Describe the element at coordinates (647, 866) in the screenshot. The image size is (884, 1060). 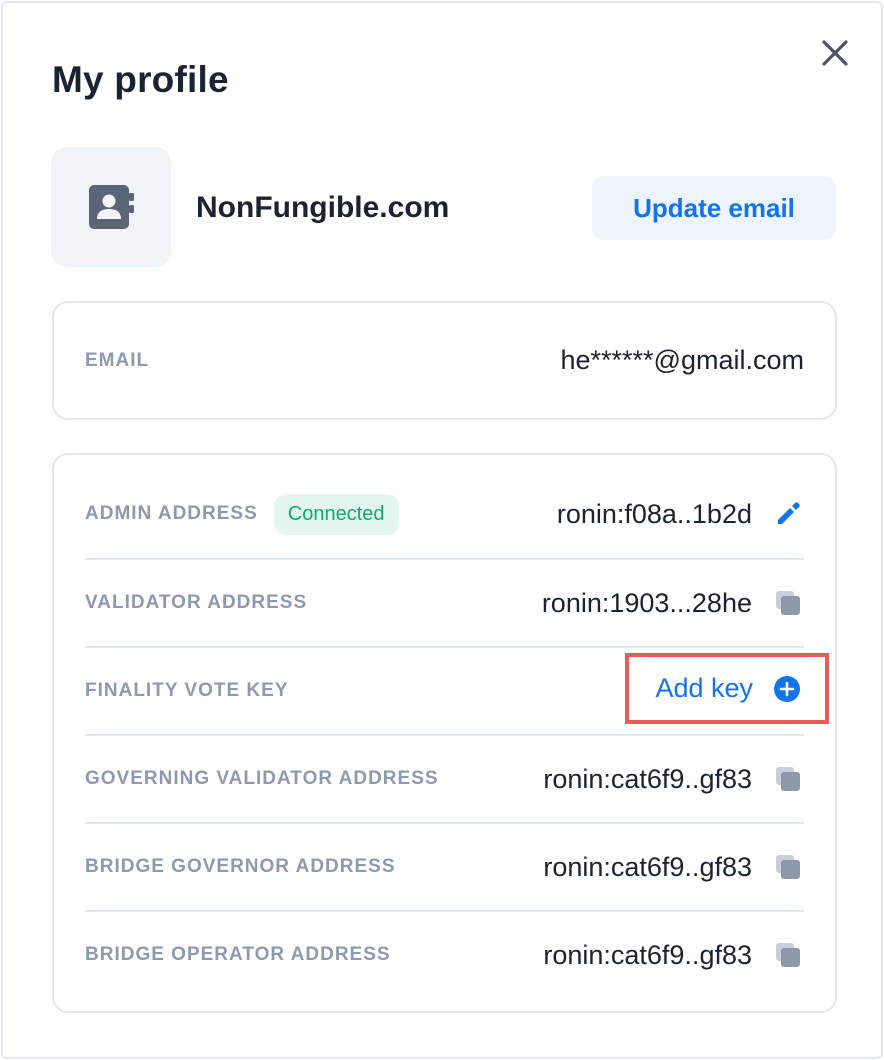
I see `bridge-governor-address-value: ronin:cat6f9..gf83` at that location.